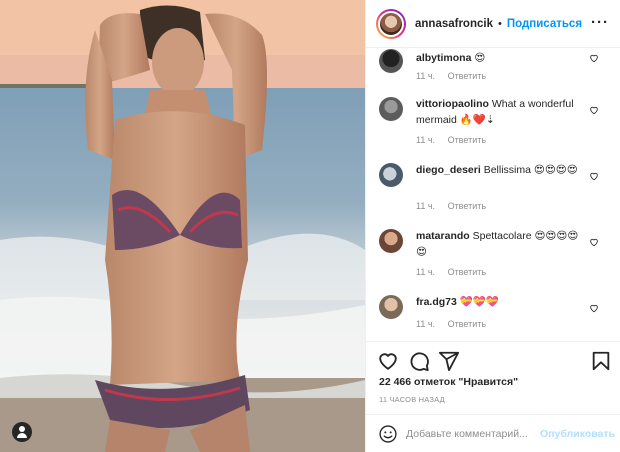 This screenshot has width=620, height=452. I want to click on follow-button: Подписаться, so click(544, 24).